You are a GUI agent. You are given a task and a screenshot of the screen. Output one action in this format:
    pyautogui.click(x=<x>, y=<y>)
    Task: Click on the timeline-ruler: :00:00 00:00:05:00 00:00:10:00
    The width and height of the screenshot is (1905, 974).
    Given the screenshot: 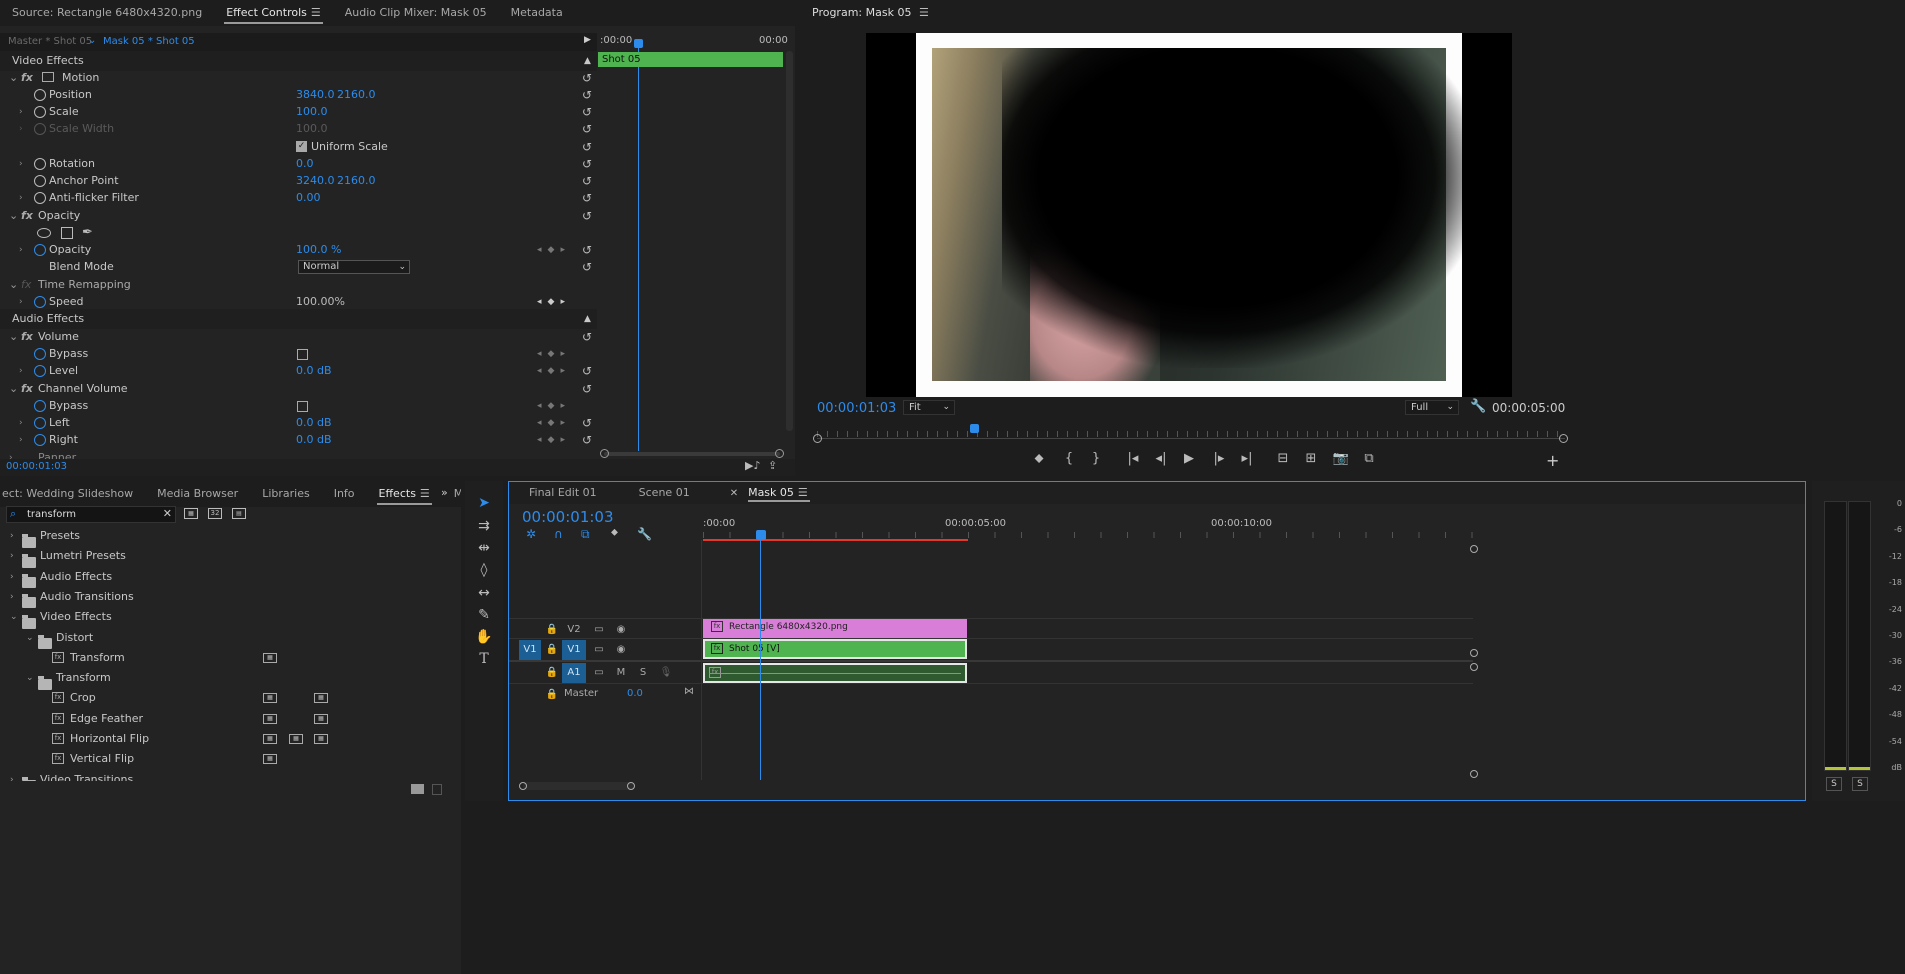 What is the action you would take?
    pyautogui.click(x=1089, y=527)
    